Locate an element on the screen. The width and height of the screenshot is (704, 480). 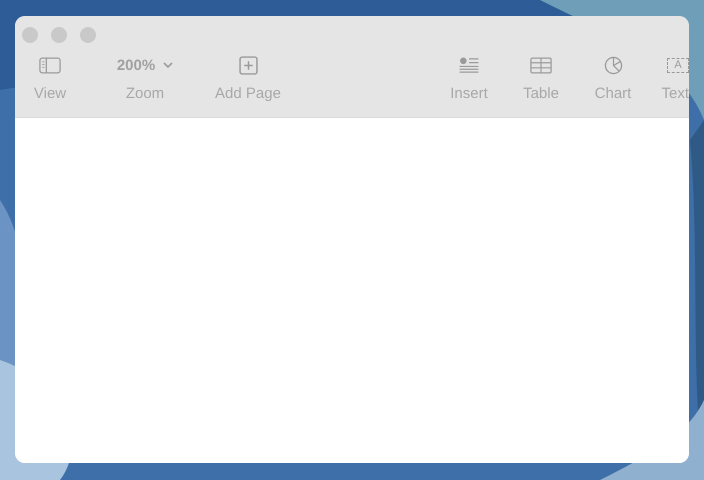
toolbar-label: View is located at coordinates (50, 93).